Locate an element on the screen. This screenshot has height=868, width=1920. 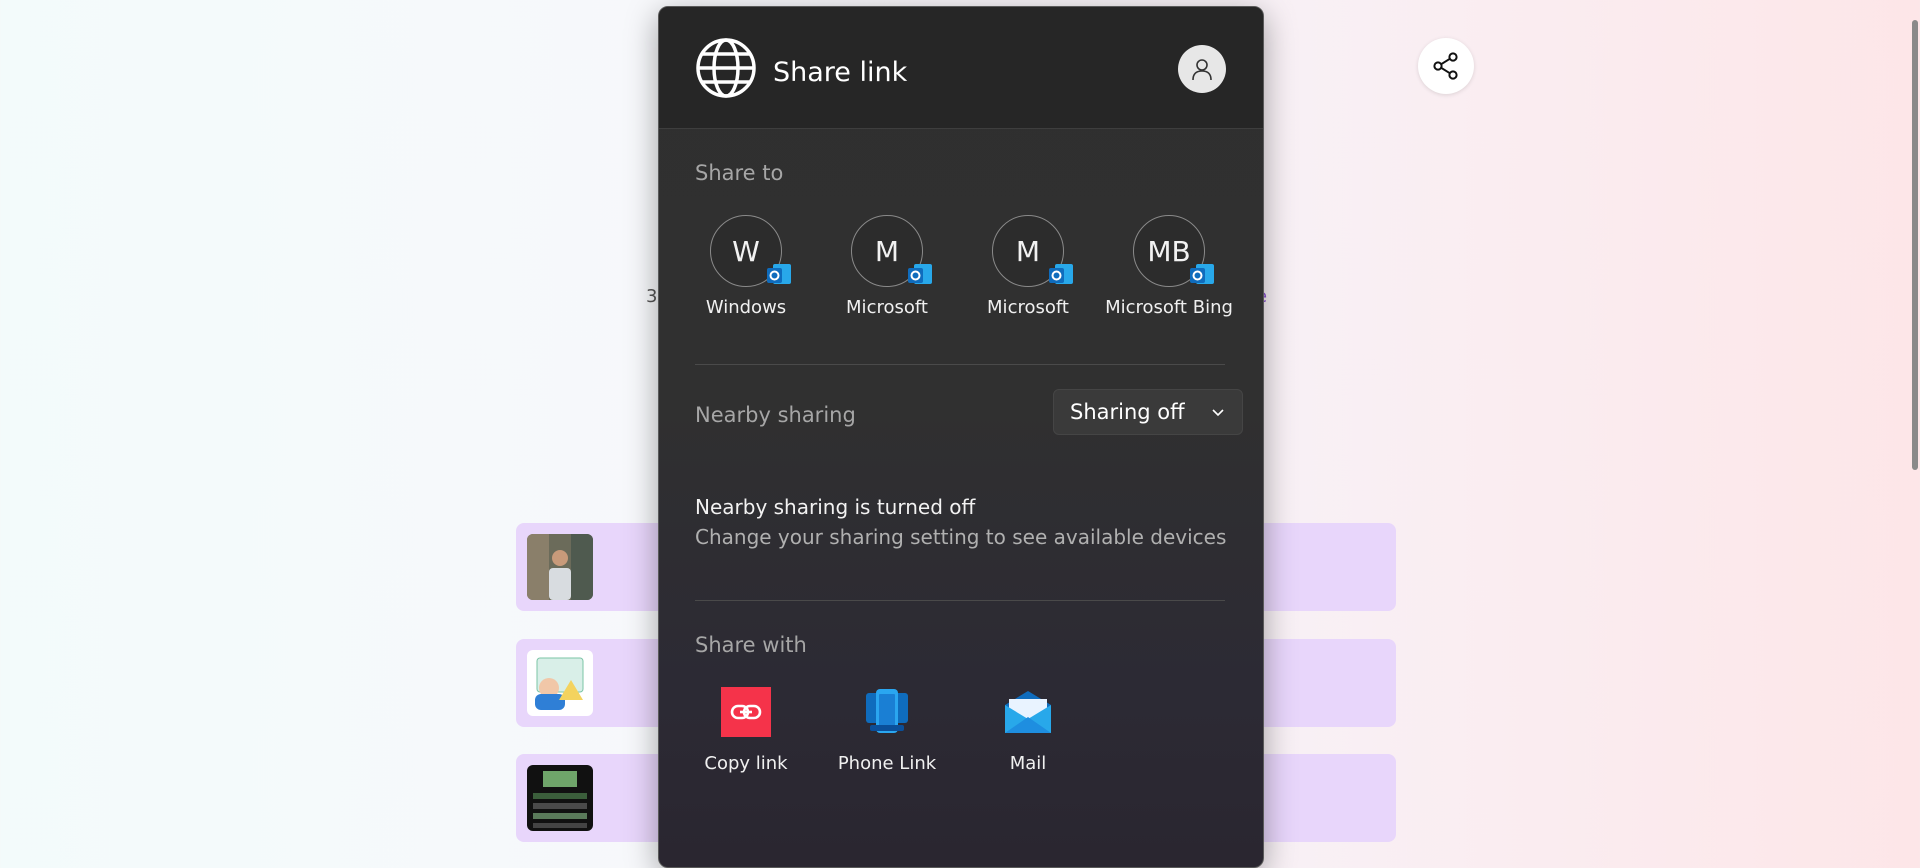
nearby-sharing-label: Nearby sharing is located at coordinates (775, 415).